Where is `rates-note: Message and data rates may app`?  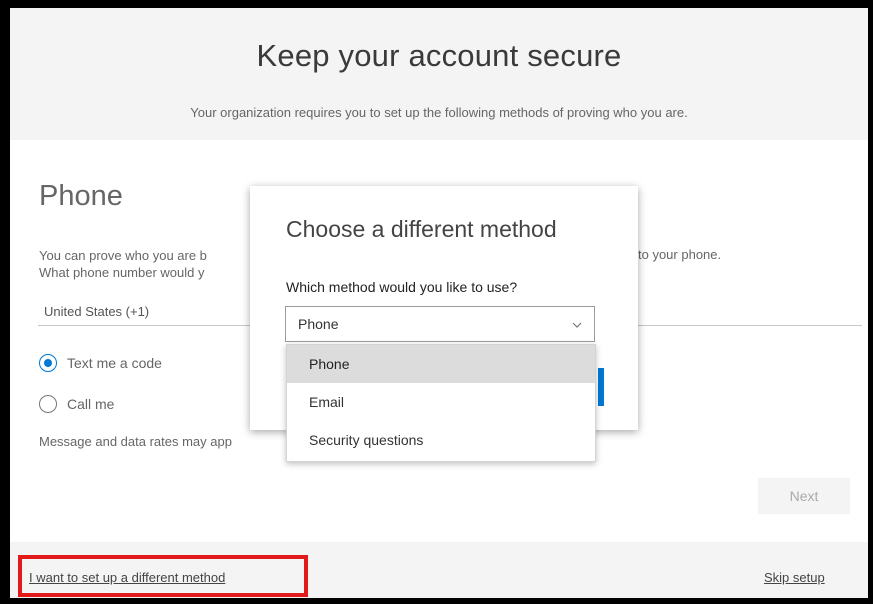
rates-note: Message and data rates may app is located at coordinates (135, 441).